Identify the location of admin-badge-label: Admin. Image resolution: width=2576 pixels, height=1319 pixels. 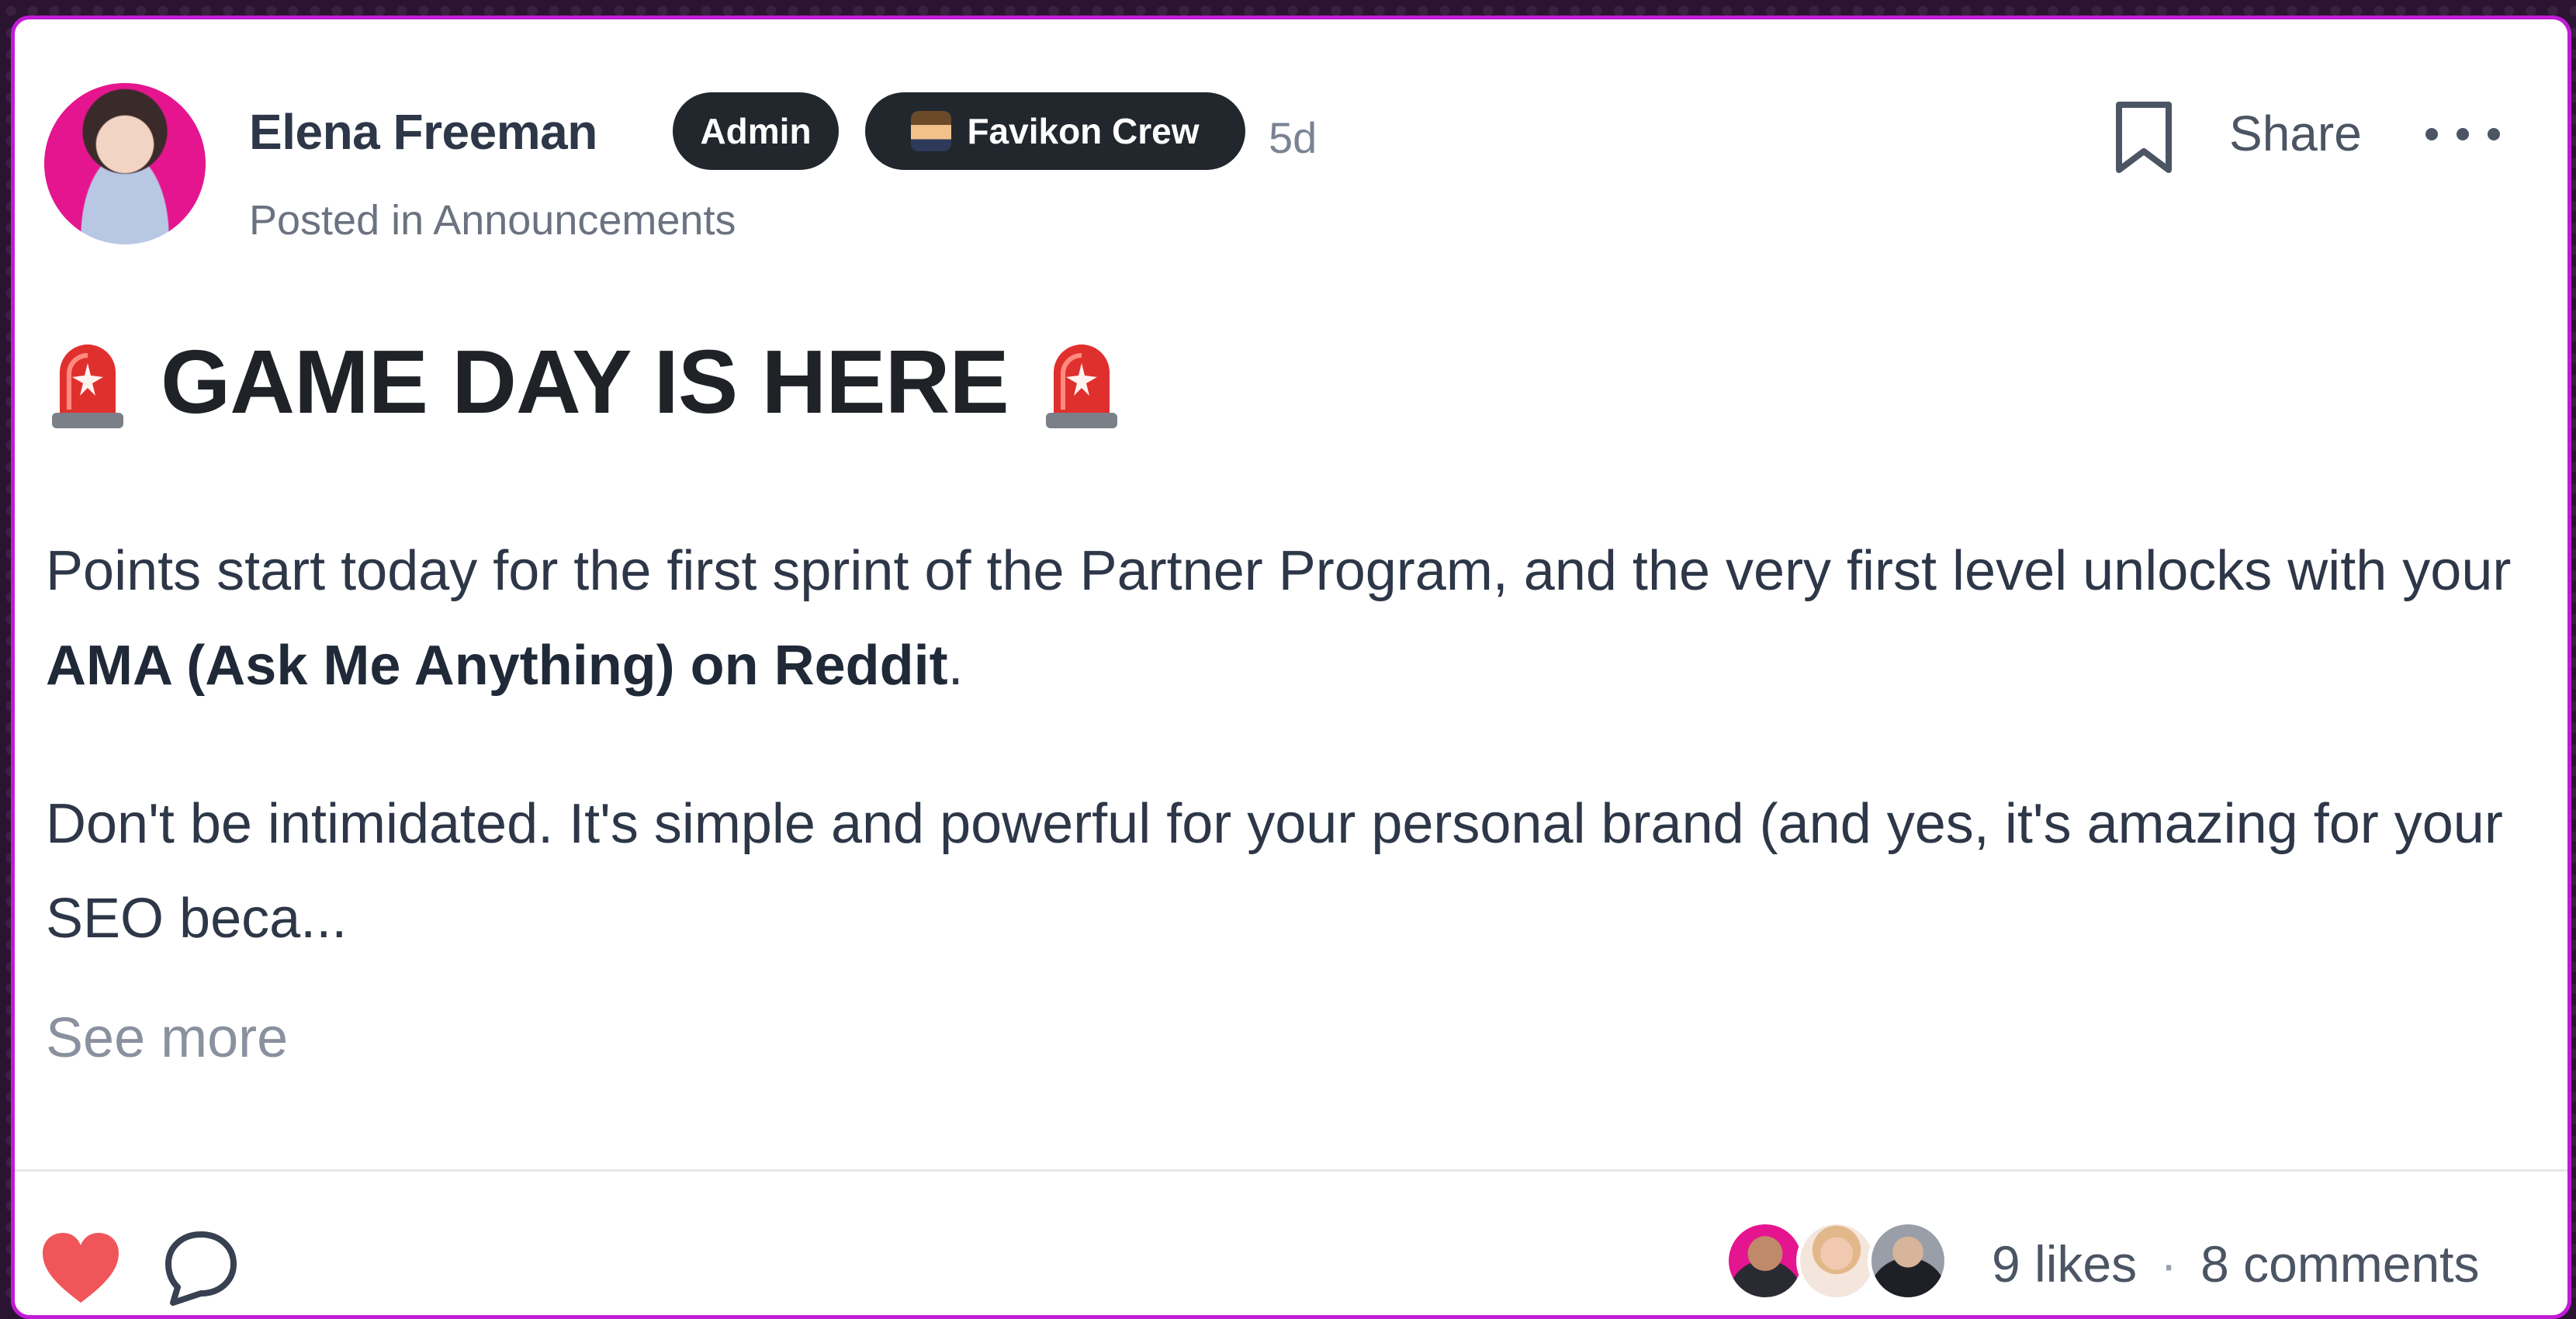
(756, 131).